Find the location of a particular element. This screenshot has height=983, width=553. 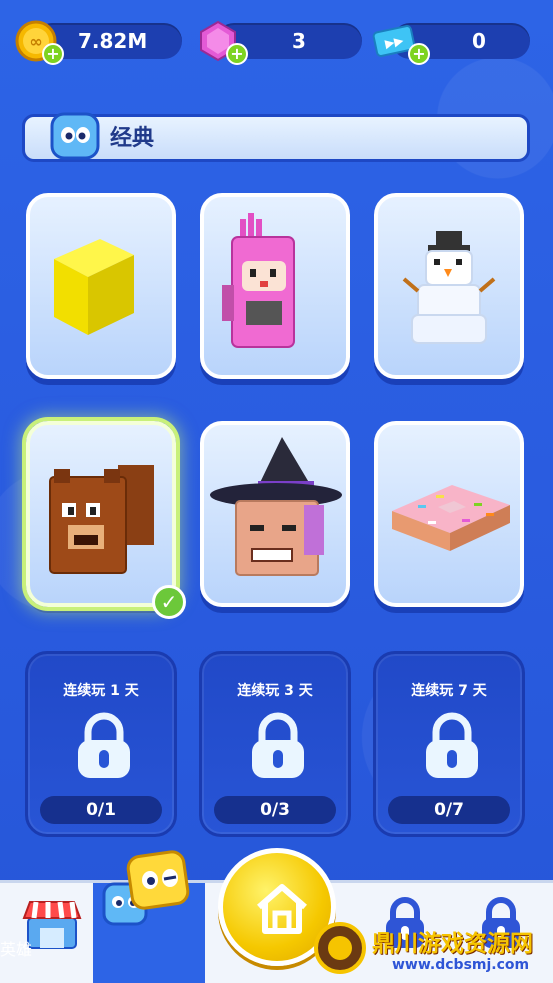

character-card-brown-bear: ✓ is located at coordinates (106, 520).